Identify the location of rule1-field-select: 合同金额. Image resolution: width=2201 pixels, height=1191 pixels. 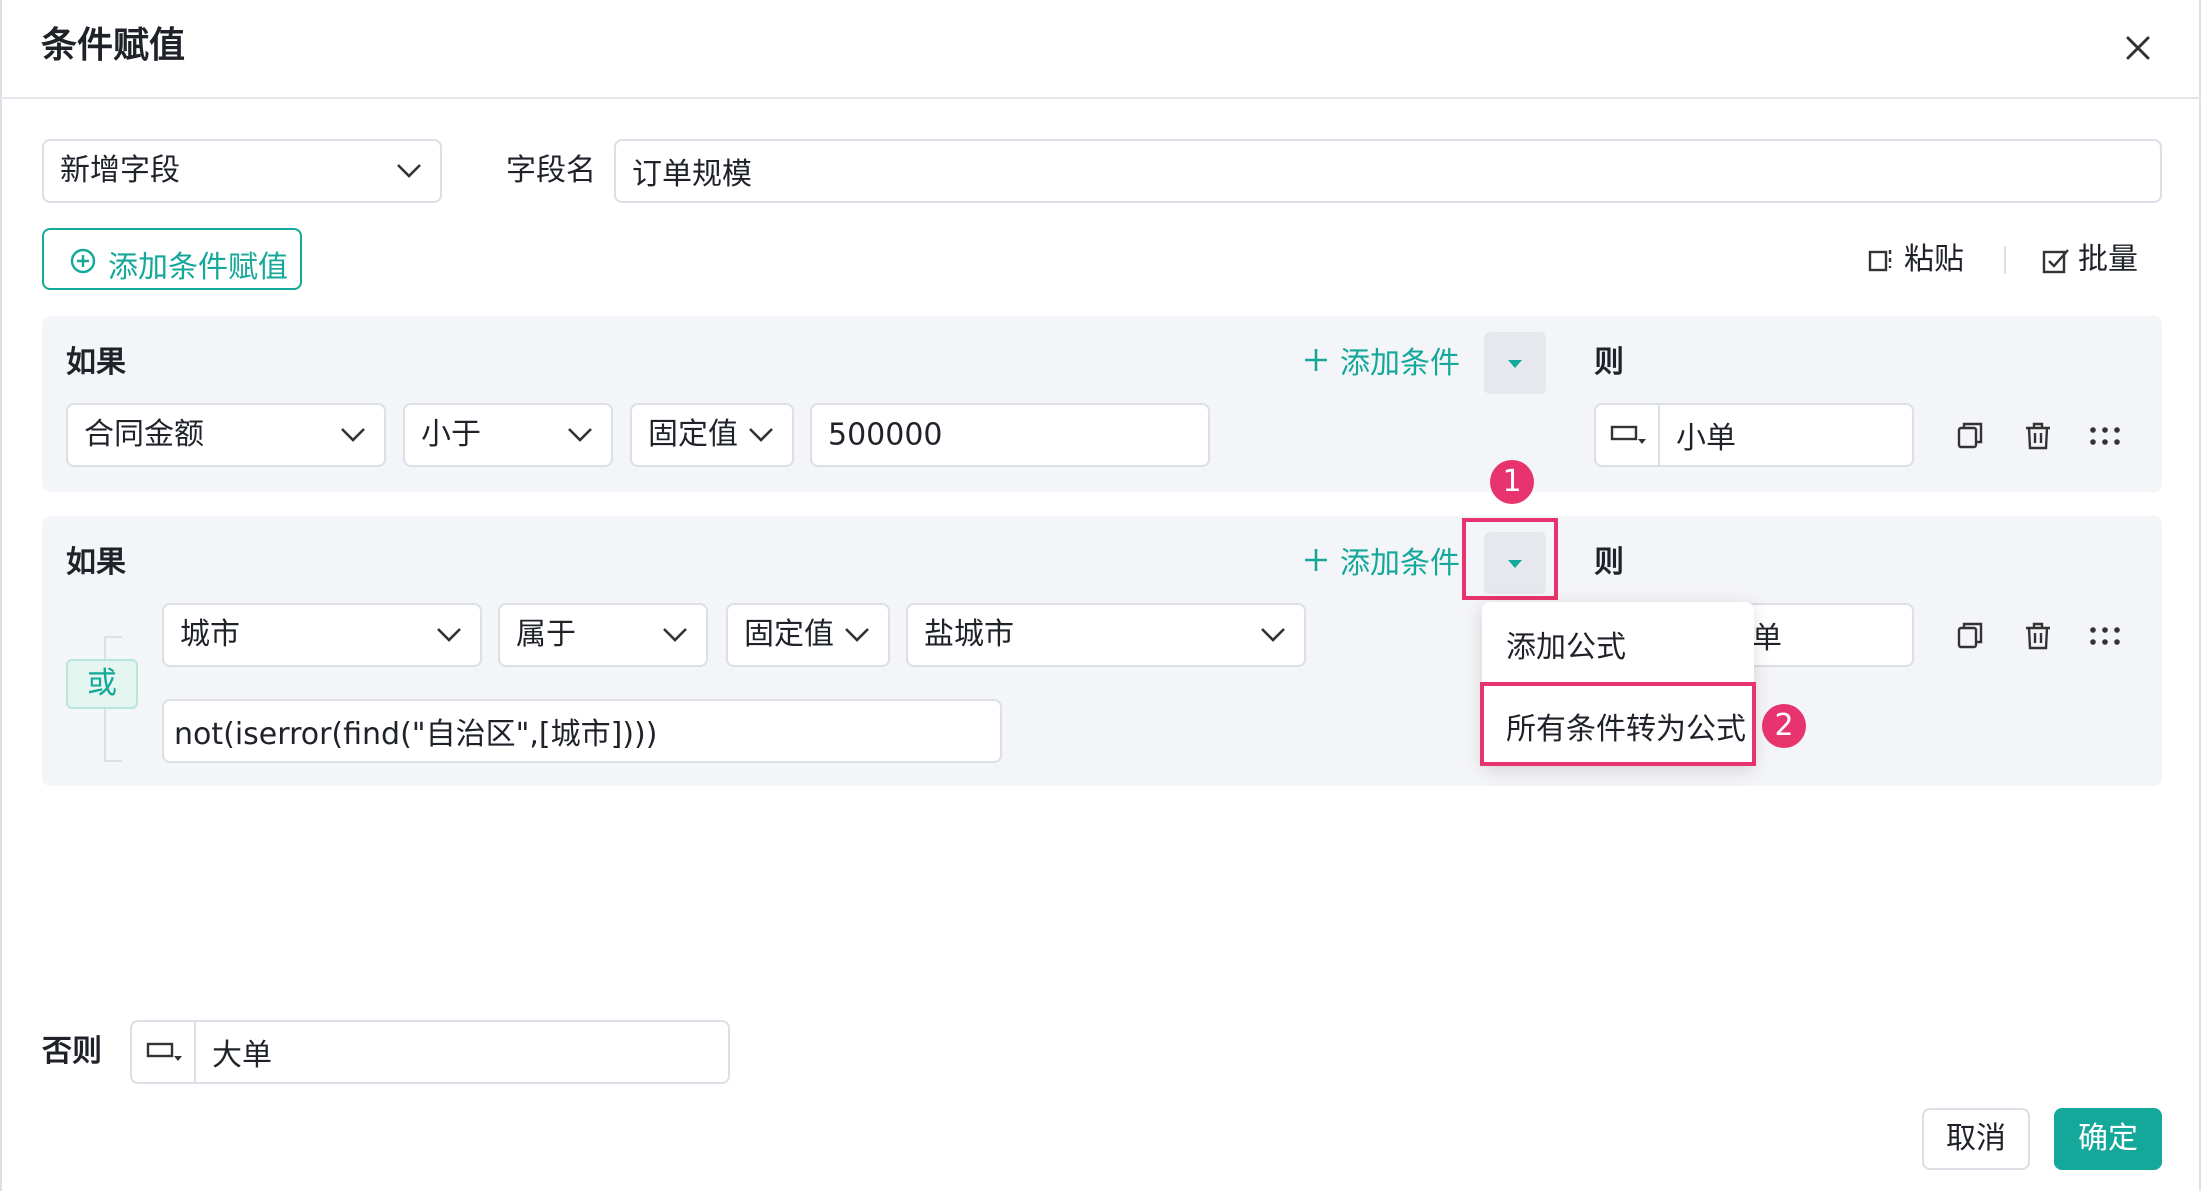
(226, 435).